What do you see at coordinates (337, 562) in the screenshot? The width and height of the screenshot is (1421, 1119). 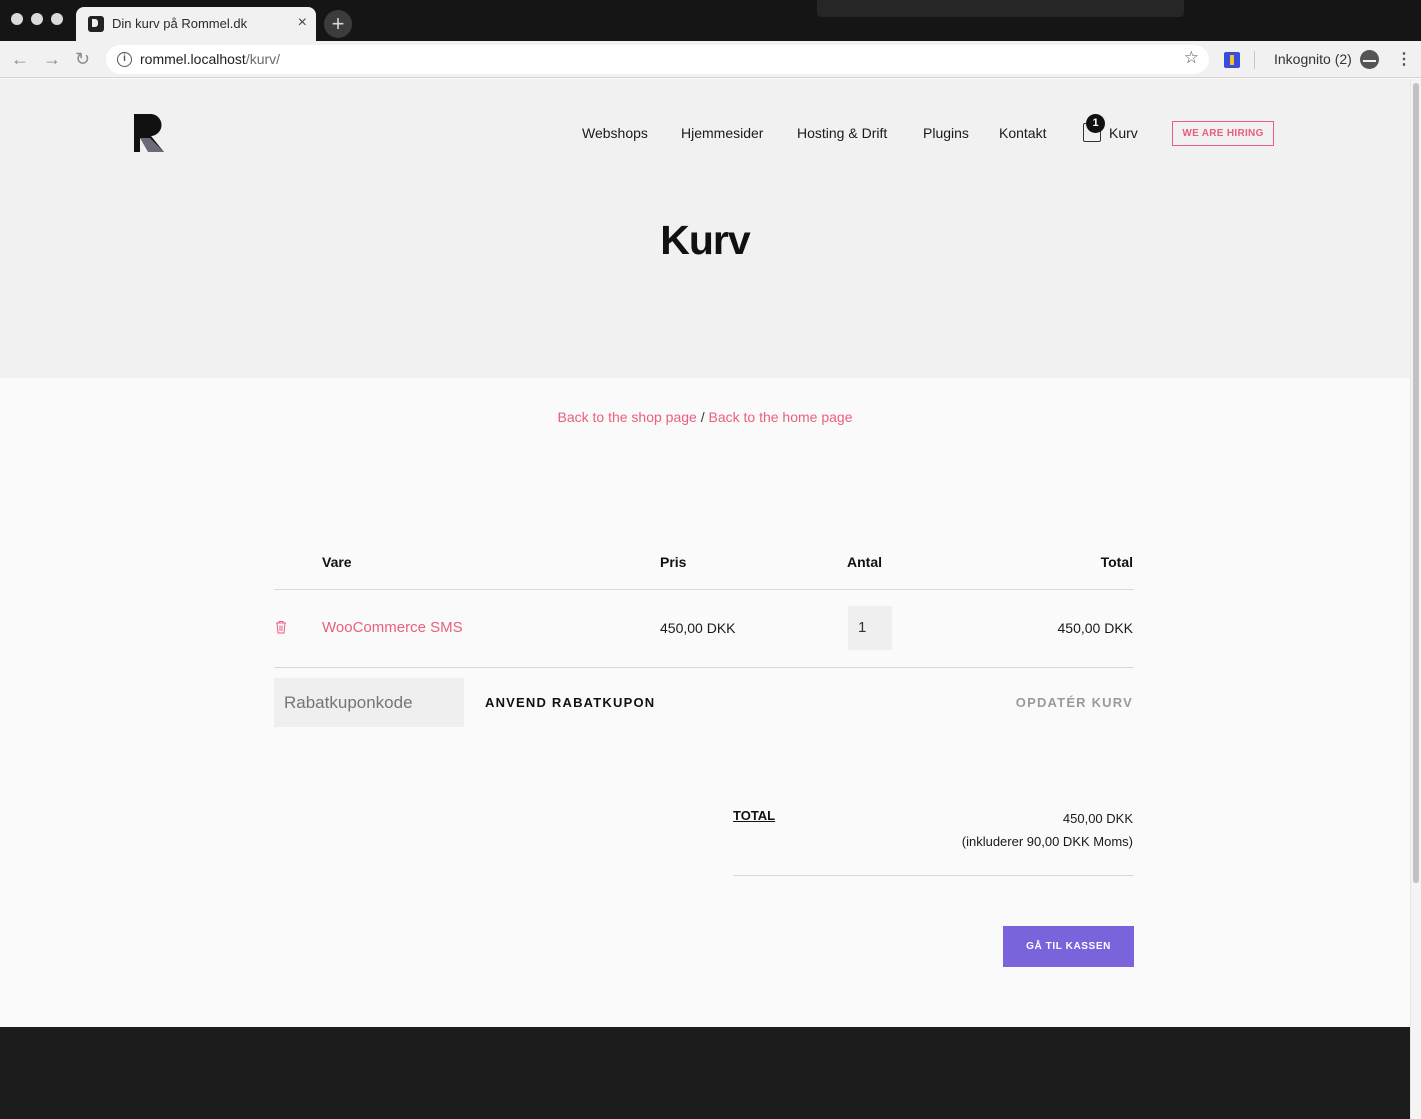 I see `column-header-product: Vare` at bounding box center [337, 562].